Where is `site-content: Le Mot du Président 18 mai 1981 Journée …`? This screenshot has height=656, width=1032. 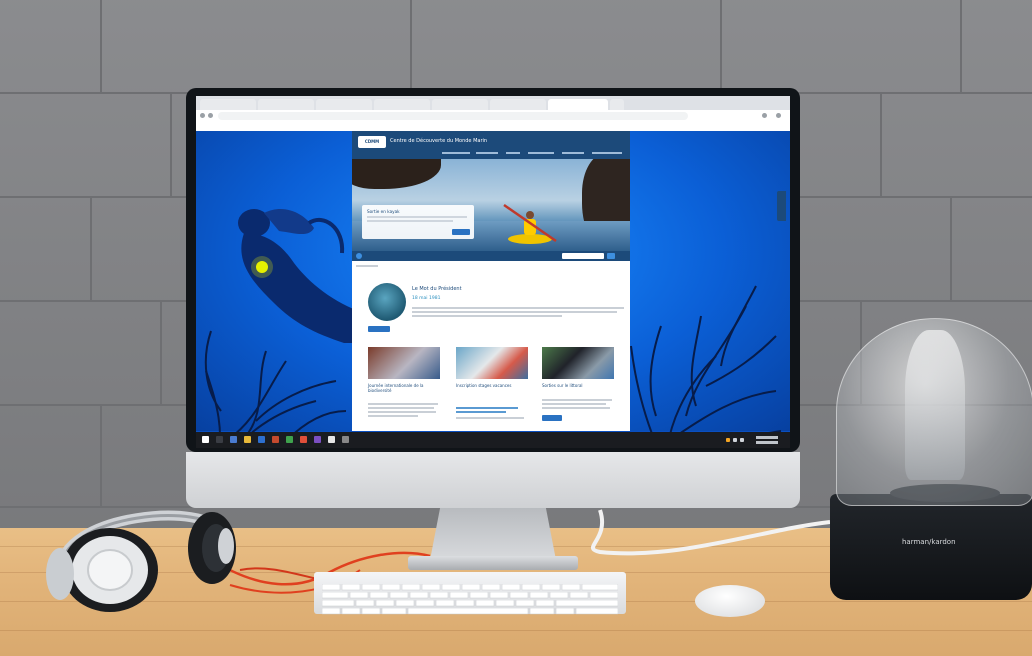
site-content: Le Mot du Président 18 mai 1981 Journée … is located at coordinates (491, 346).